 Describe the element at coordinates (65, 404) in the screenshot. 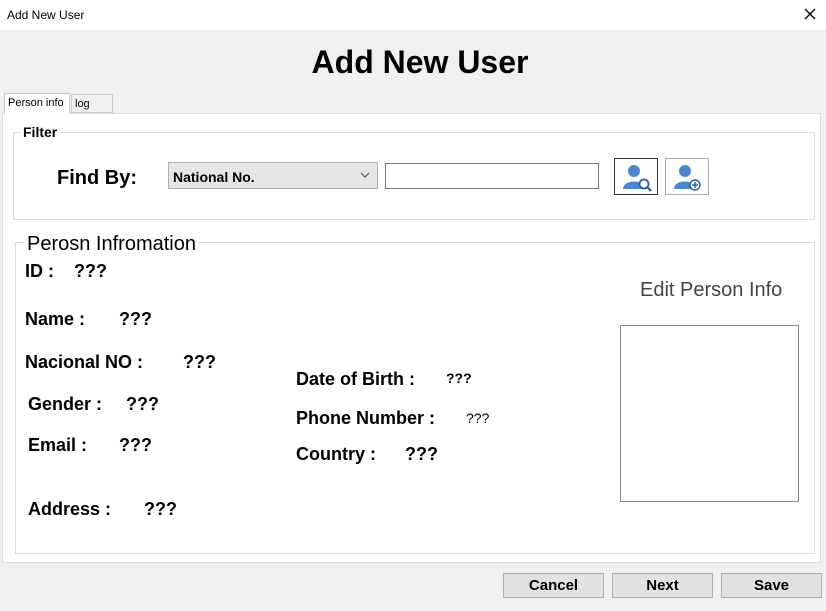

I see `gender-label: Gender :` at that location.